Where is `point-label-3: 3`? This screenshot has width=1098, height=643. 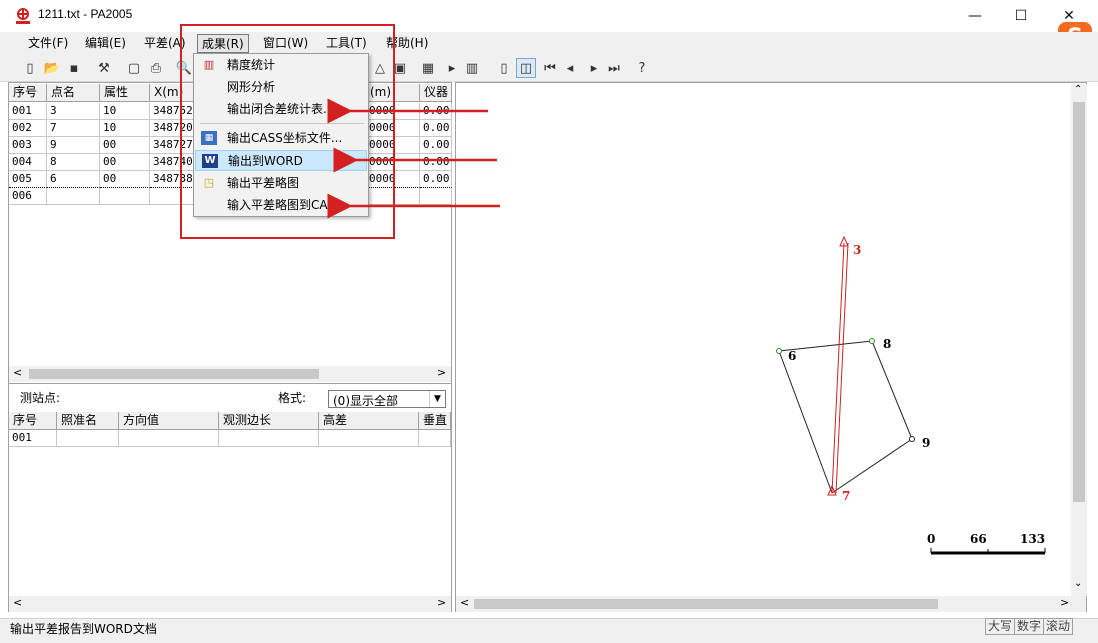
point-label-3: 3 is located at coordinates (857, 250).